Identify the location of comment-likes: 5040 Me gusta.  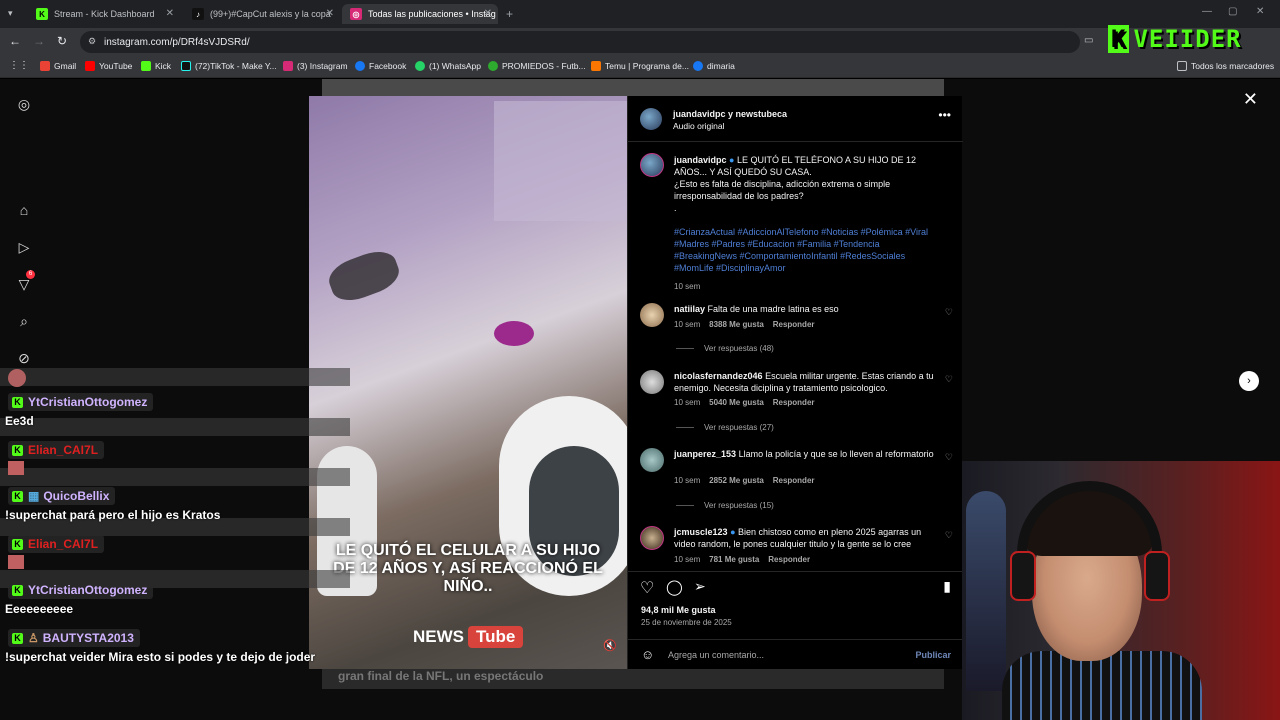
(736, 402).